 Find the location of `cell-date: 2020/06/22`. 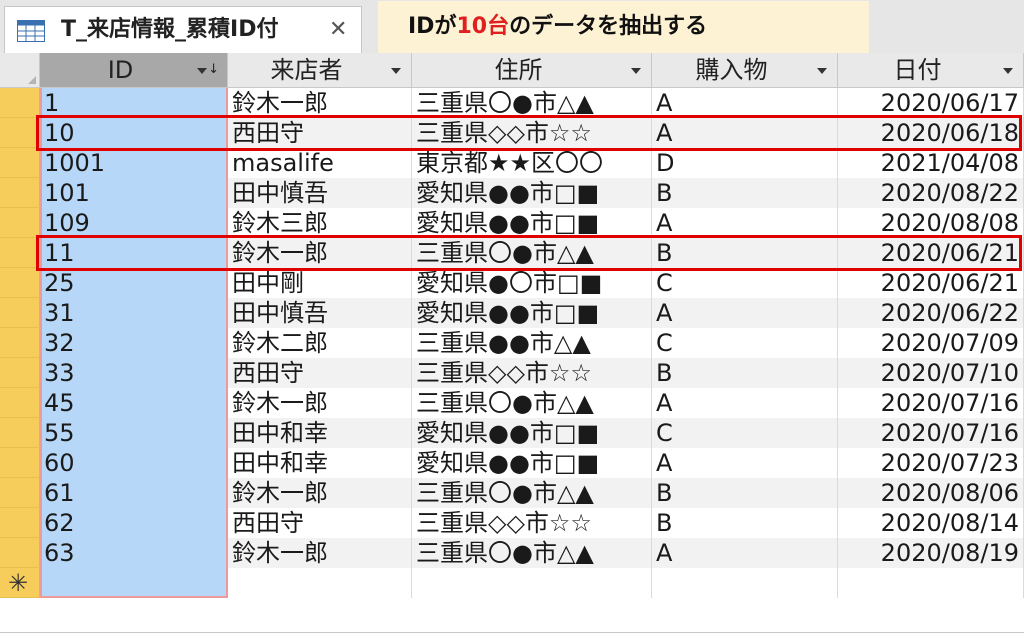

cell-date: 2020/06/22 is located at coordinates (931, 313).